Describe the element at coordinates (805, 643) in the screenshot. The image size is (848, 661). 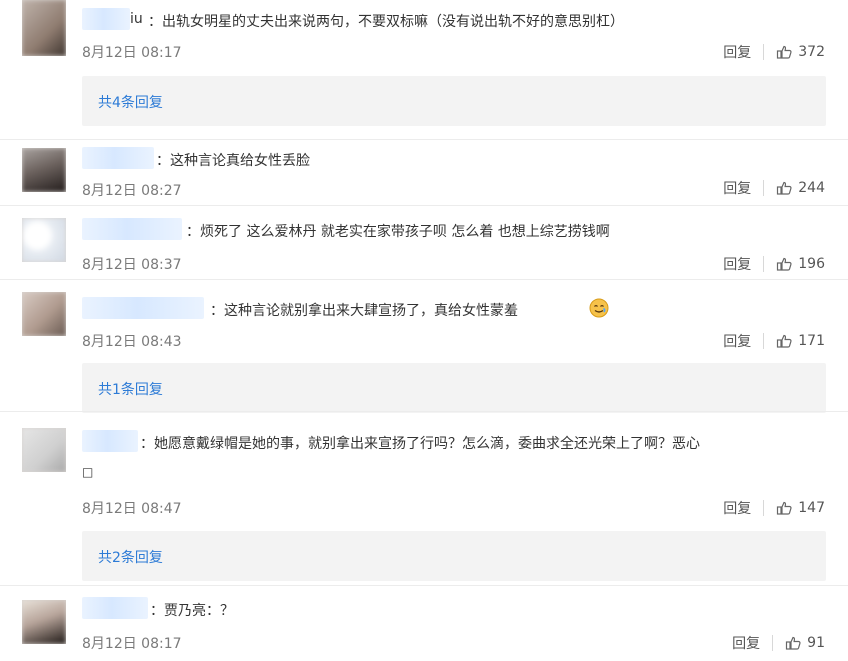
I see `like-button: 91` at that location.